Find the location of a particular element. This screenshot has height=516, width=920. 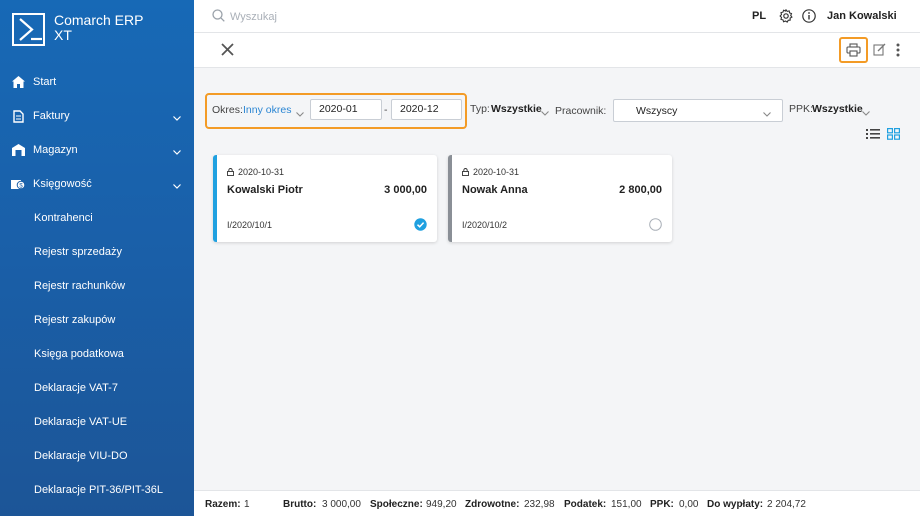

sidebar-item-label: Faktury is located at coordinates (51, 116).